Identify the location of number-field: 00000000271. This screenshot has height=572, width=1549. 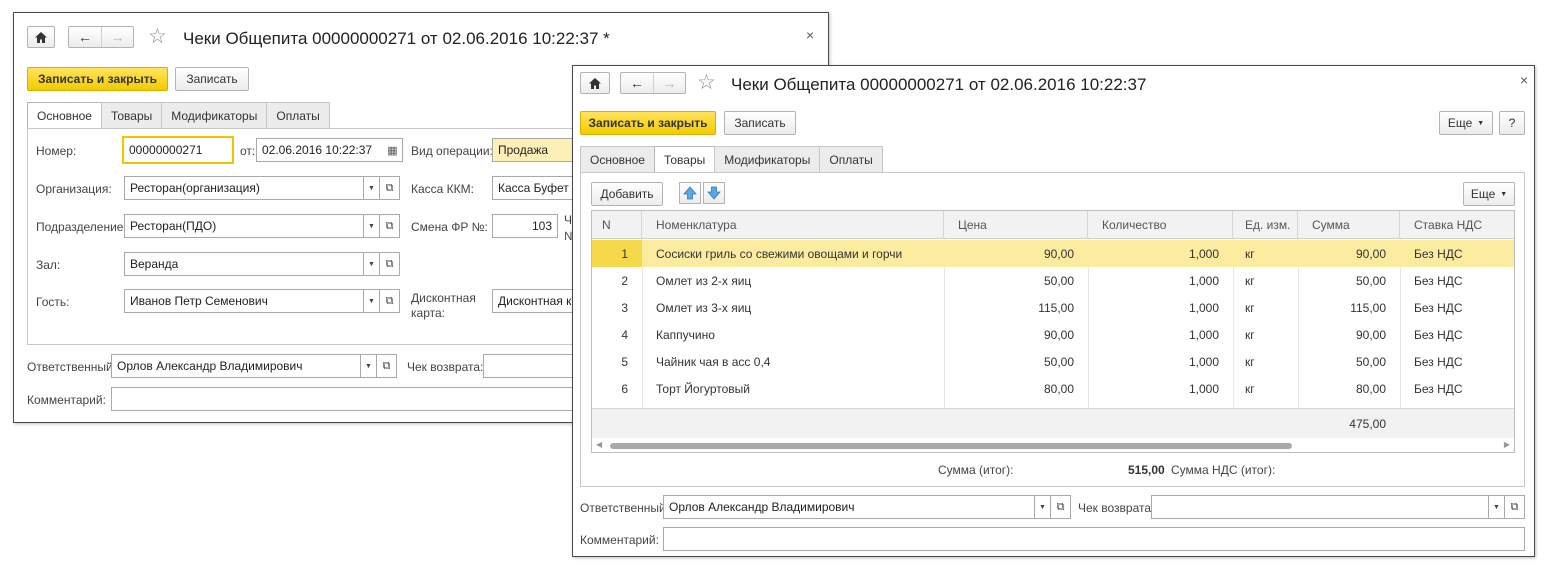
(178, 150).